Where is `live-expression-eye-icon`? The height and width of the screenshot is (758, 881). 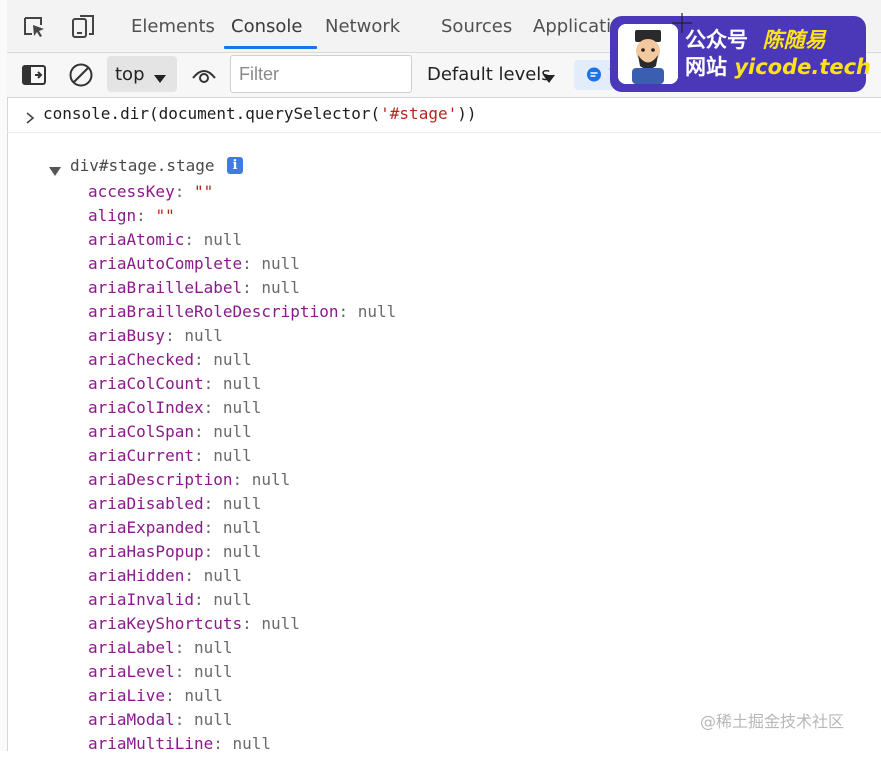 live-expression-eye-icon is located at coordinates (204, 77).